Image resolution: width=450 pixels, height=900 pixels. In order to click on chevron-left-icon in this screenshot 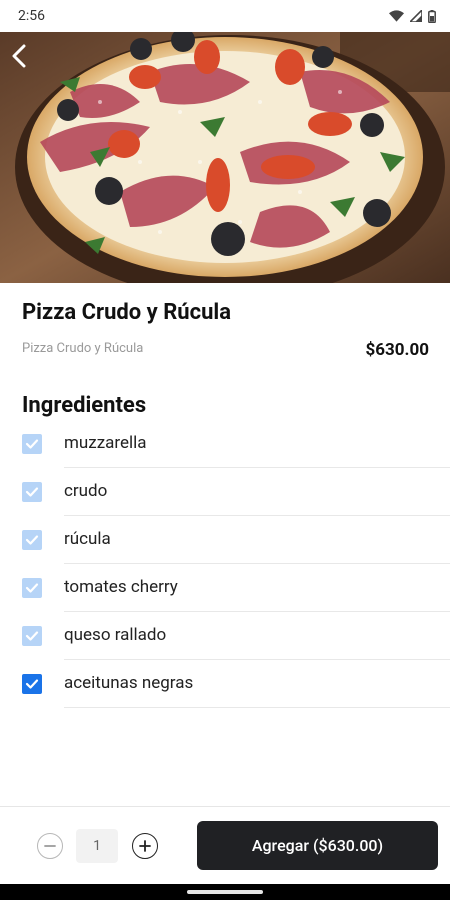, I will do `click(19, 56)`.